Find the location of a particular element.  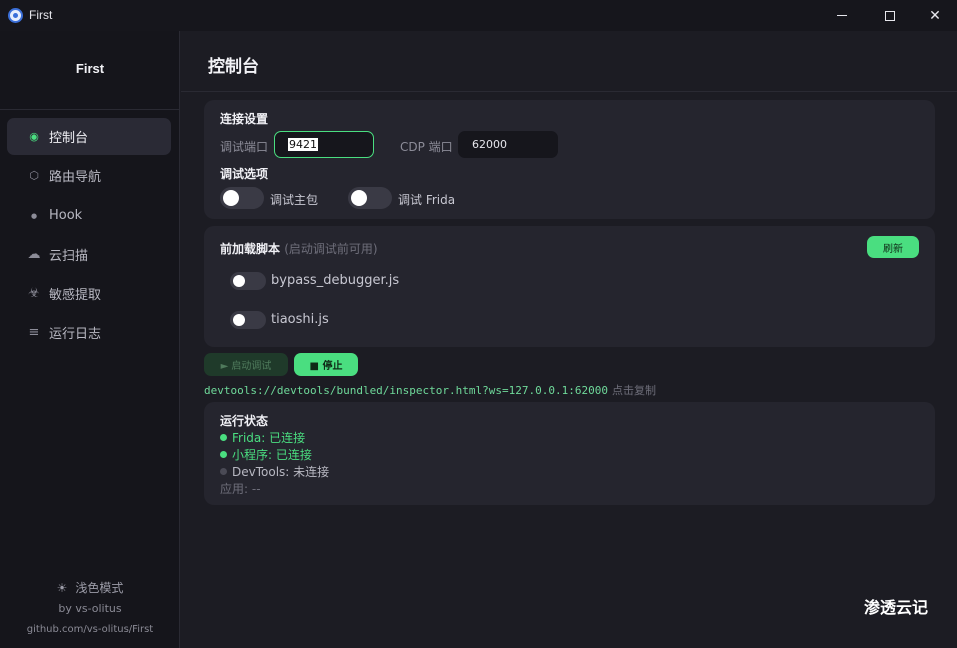

watermark: 渗透云记 is located at coordinates (896, 607).